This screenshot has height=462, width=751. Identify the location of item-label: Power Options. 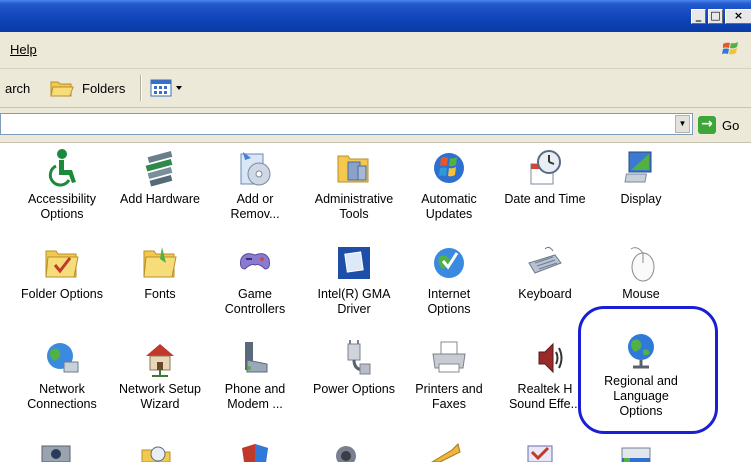
(354, 389).